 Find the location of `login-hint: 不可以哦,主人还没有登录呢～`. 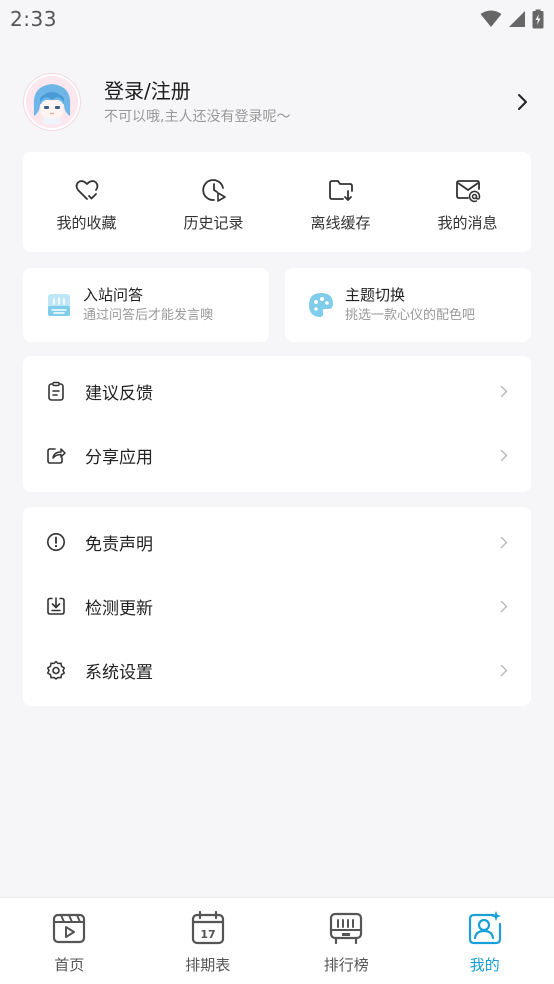

login-hint: 不可以哦,主人还没有登录呢～ is located at coordinates (197, 117).